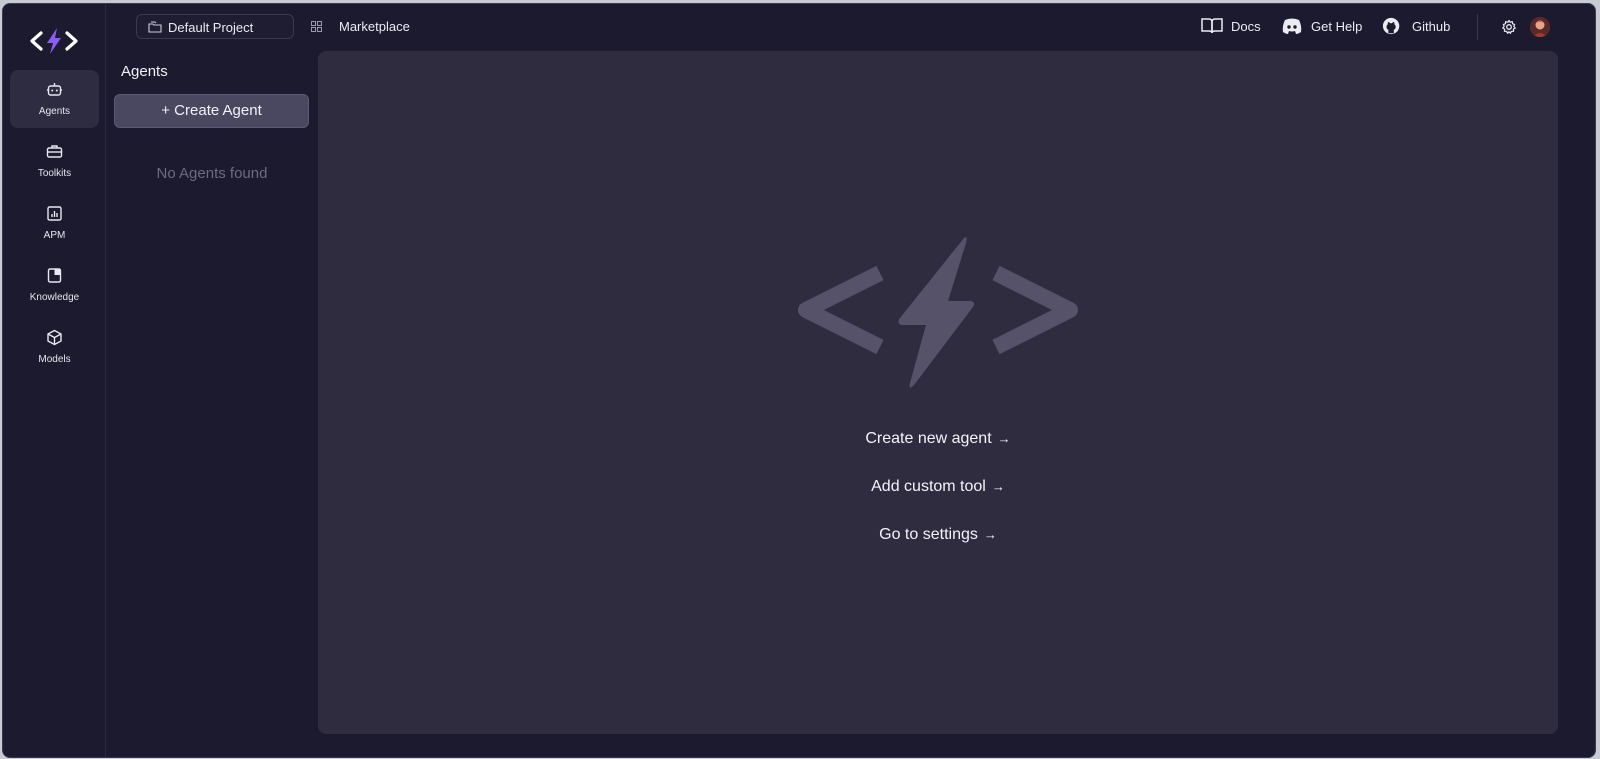 This screenshot has height=759, width=1600. What do you see at coordinates (54, 41) in the screenshot?
I see `app-logo-icon` at bounding box center [54, 41].